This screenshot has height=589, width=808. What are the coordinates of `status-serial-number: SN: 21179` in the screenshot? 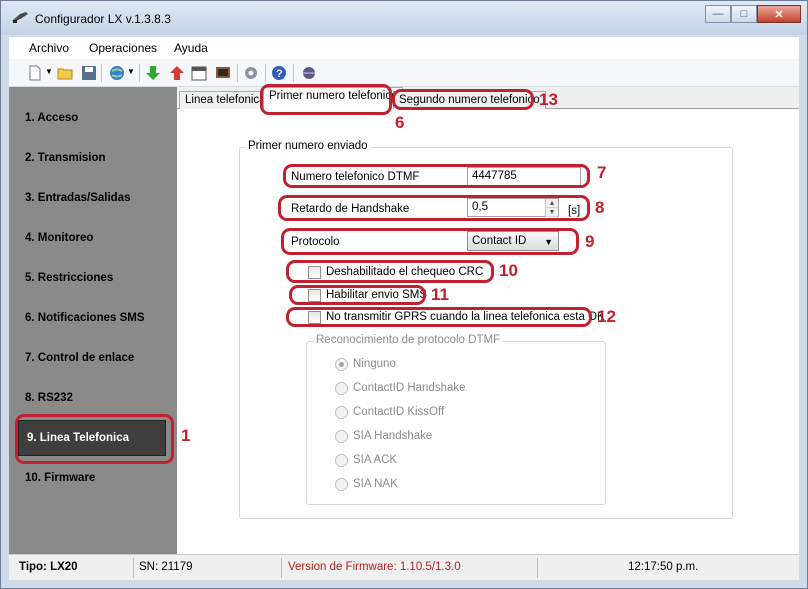 It's located at (166, 567).